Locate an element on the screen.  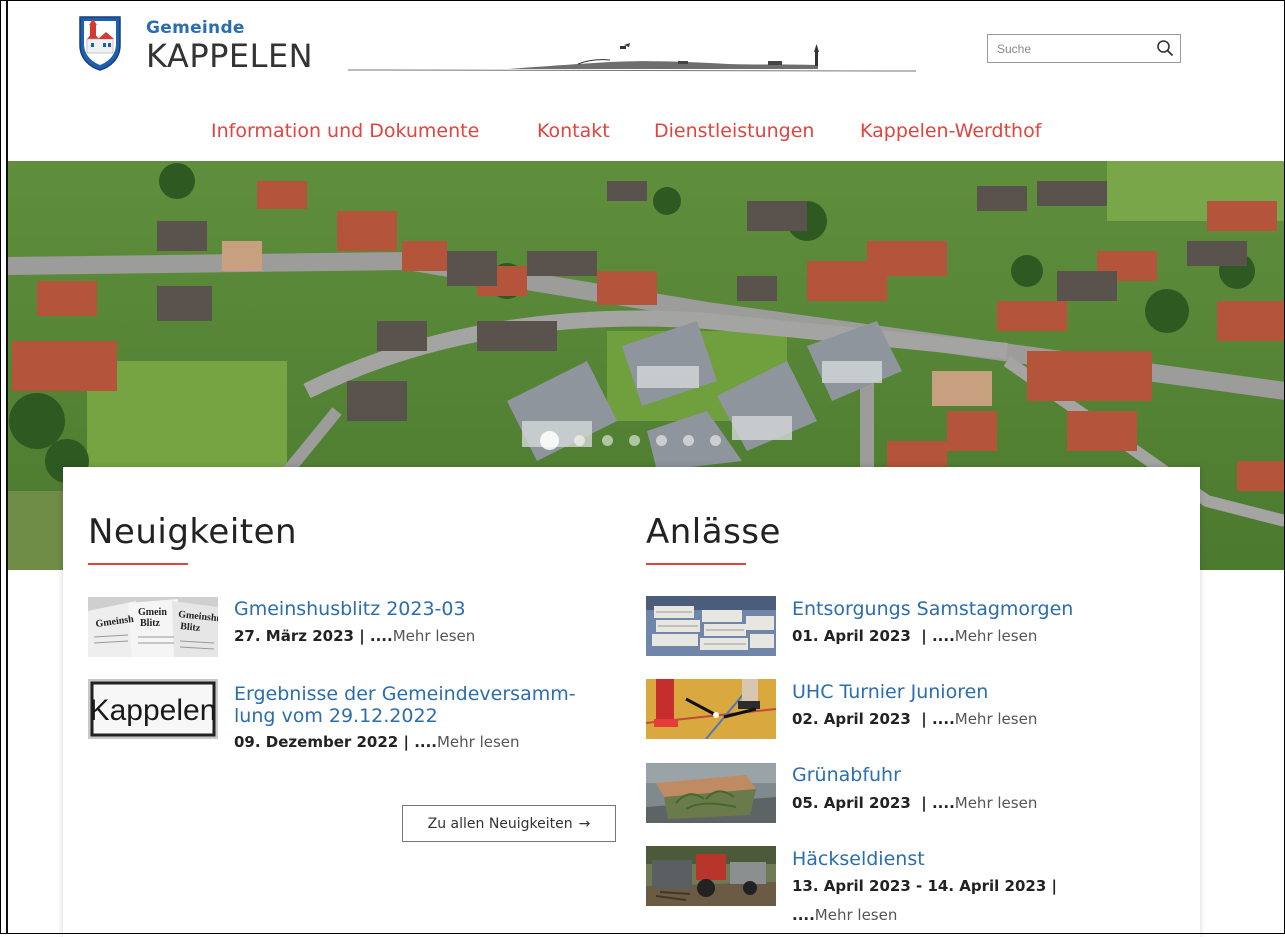
search-icon is located at coordinates (1165, 48).